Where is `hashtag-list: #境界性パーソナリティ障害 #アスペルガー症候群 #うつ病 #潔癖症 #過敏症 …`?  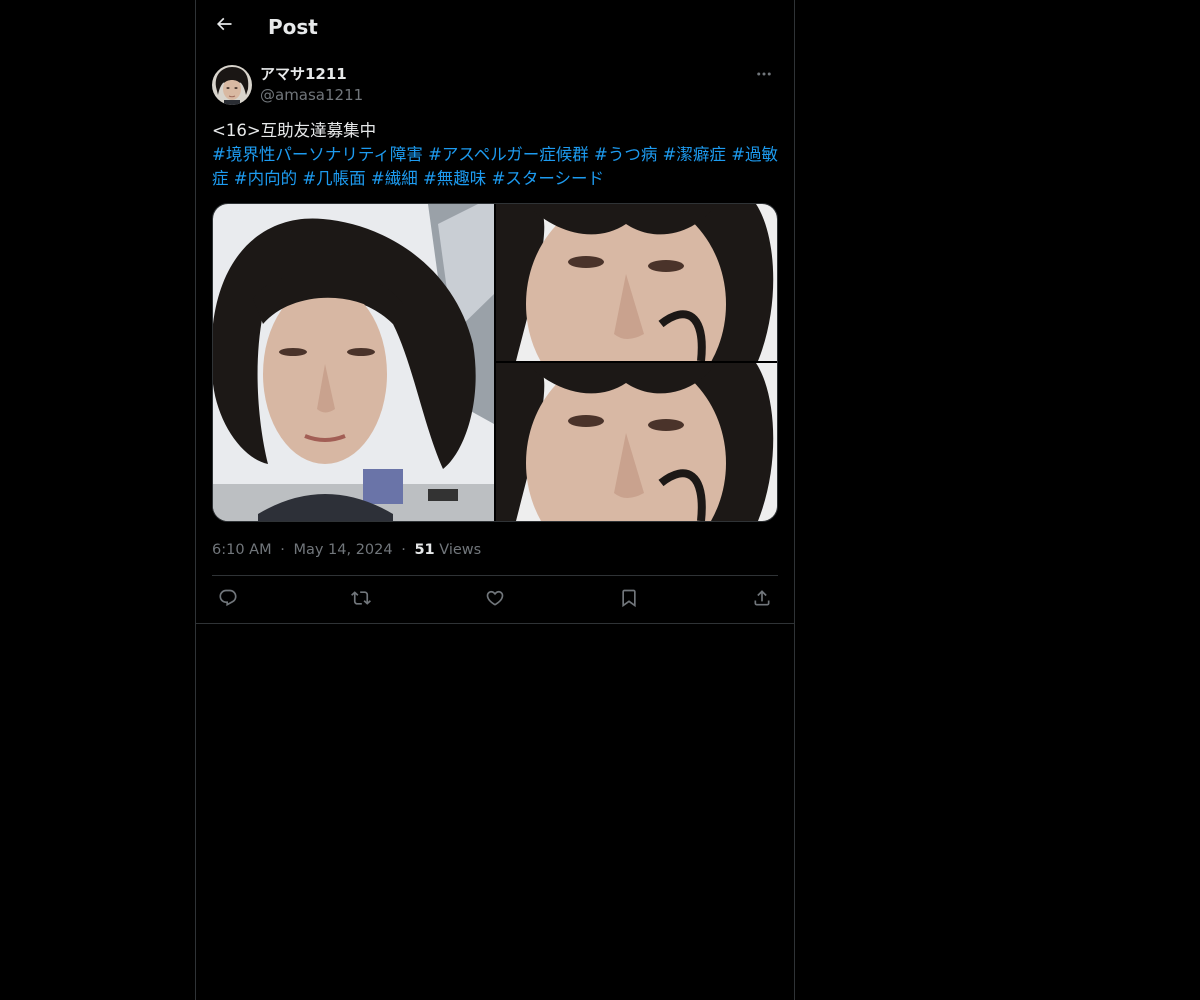
hashtag-list: #境界性パーソナリティ障害 #アスペルガー症候群 #うつ病 #潔癖症 #過敏症 … is located at coordinates (495, 167).